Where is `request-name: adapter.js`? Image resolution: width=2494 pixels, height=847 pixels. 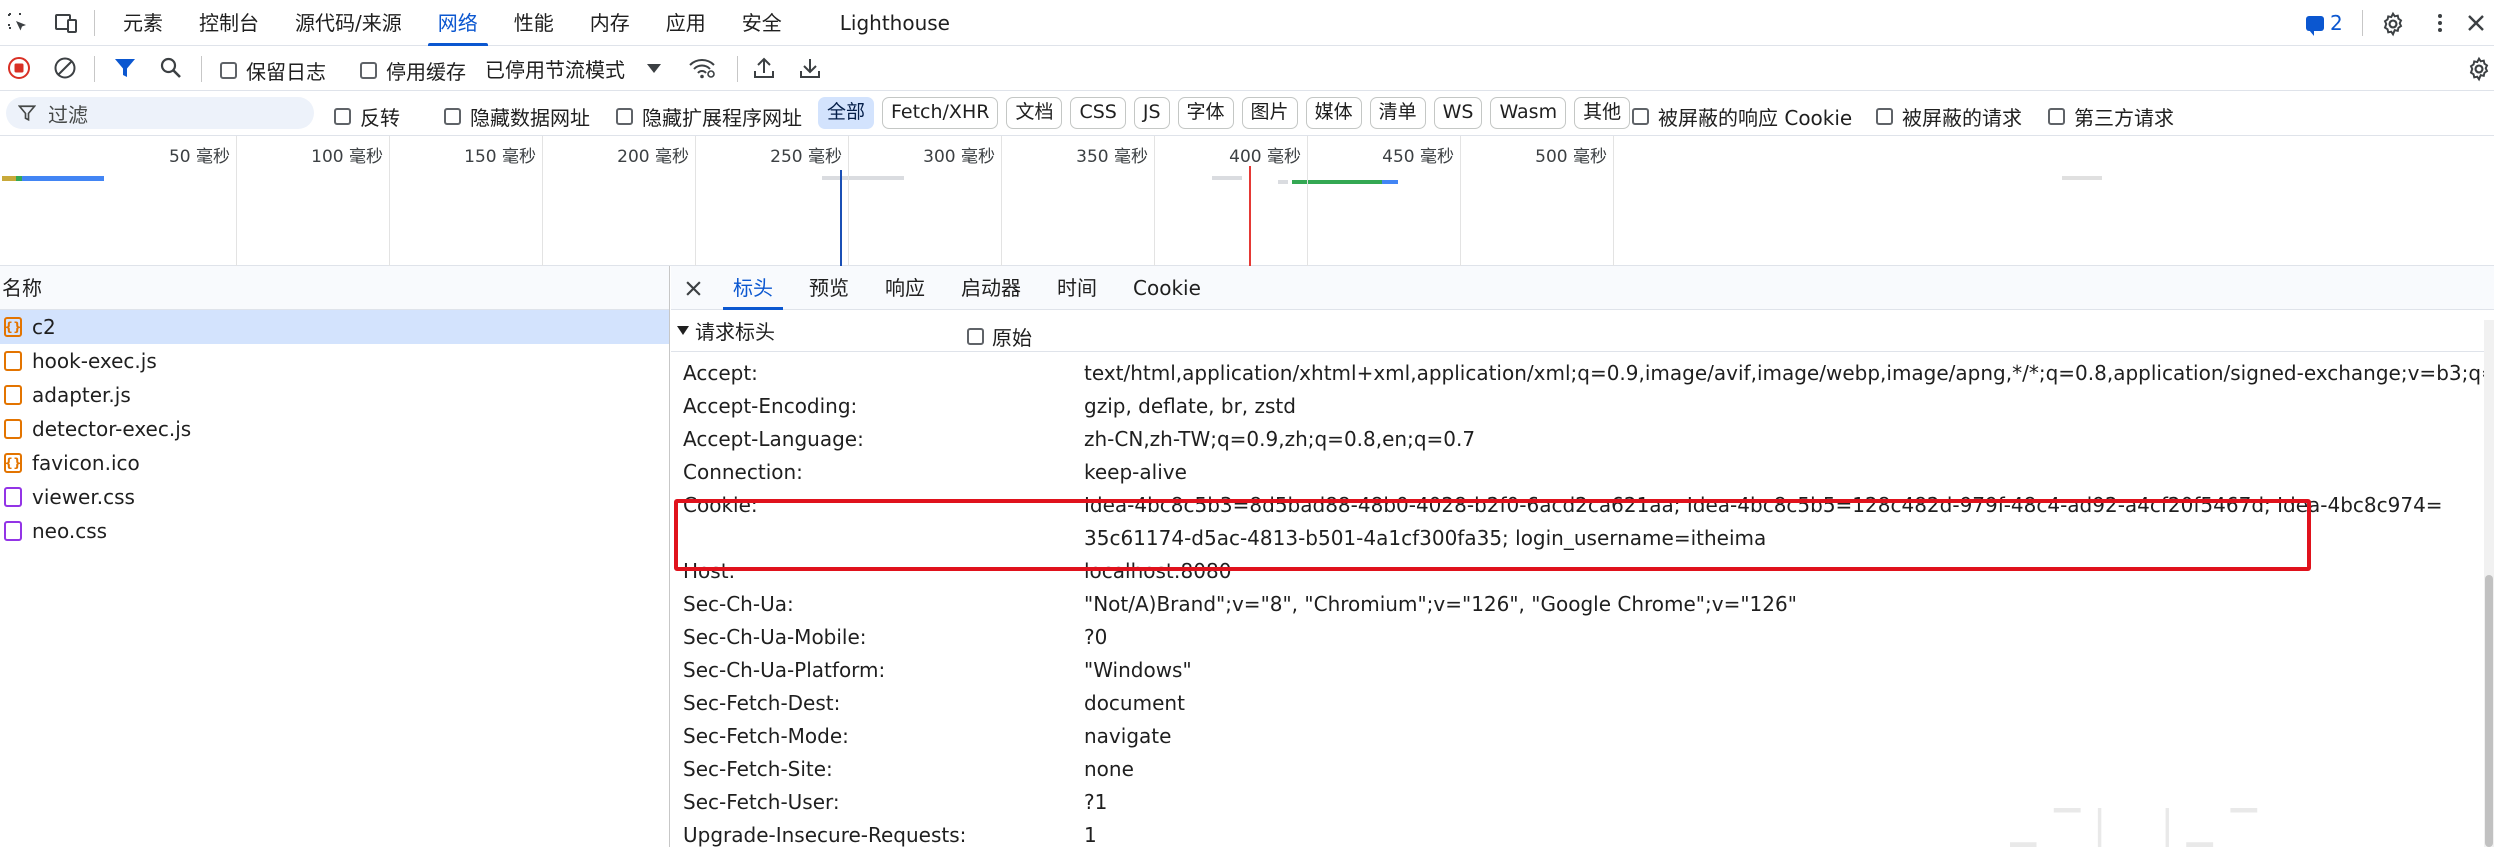
request-name: adapter.js is located at coordinates (81, 395).